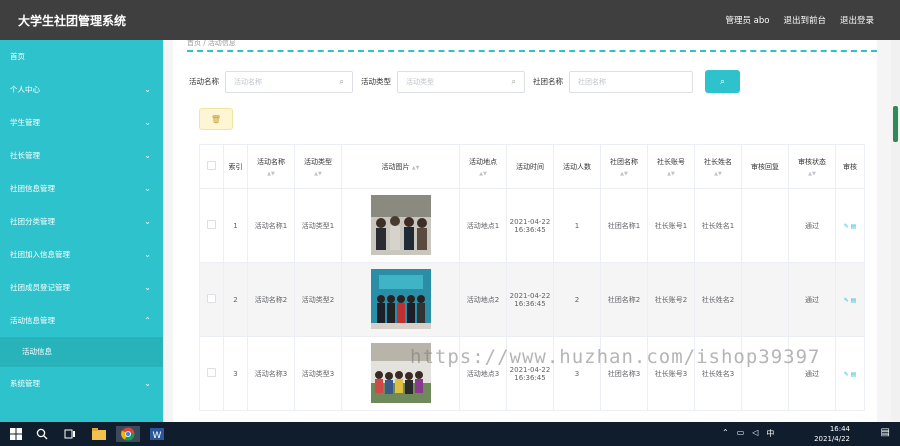 This screenshot has height=446, width=900. Describe the element at coordinates (16, 434) in the screenshot. I see `windows-start-icon` at that location.